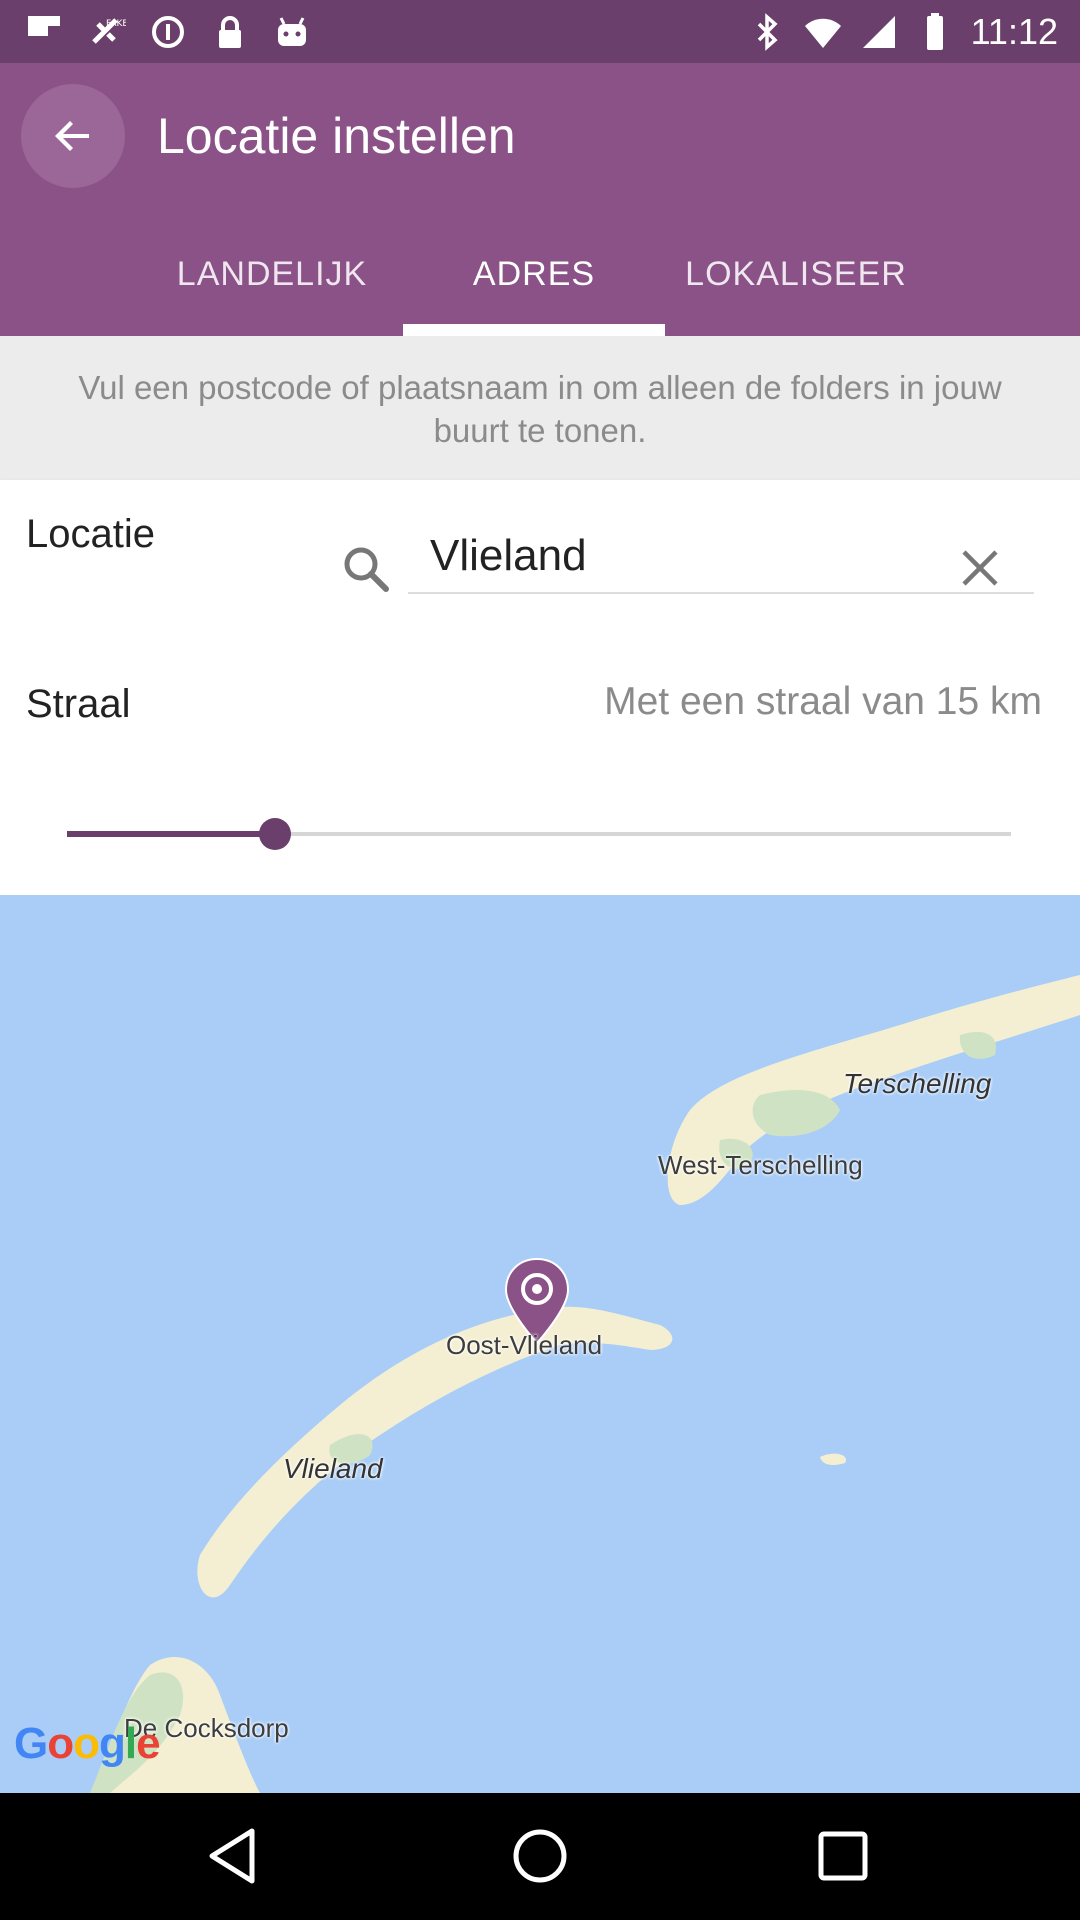  What do you see at coordinates (275, 834) in the screenshot?
I see `slider-thumb` at bounding box center [275, 834].